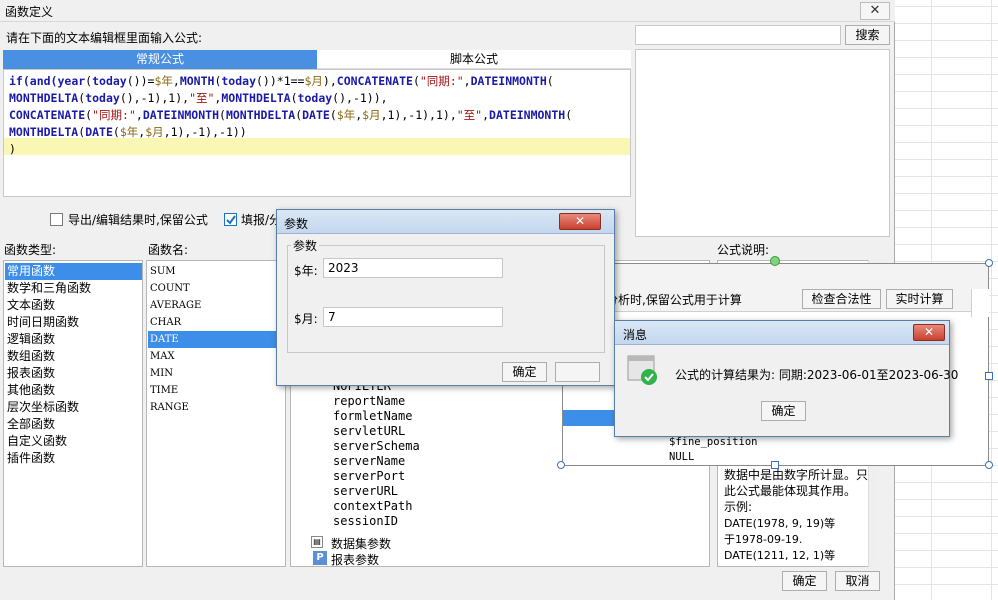 The height and width of the screenshot is (600, 998). Describe the element at coordinates (368, 401) in the screenshot. I see `parameter-tree-item: reportName` at that location.